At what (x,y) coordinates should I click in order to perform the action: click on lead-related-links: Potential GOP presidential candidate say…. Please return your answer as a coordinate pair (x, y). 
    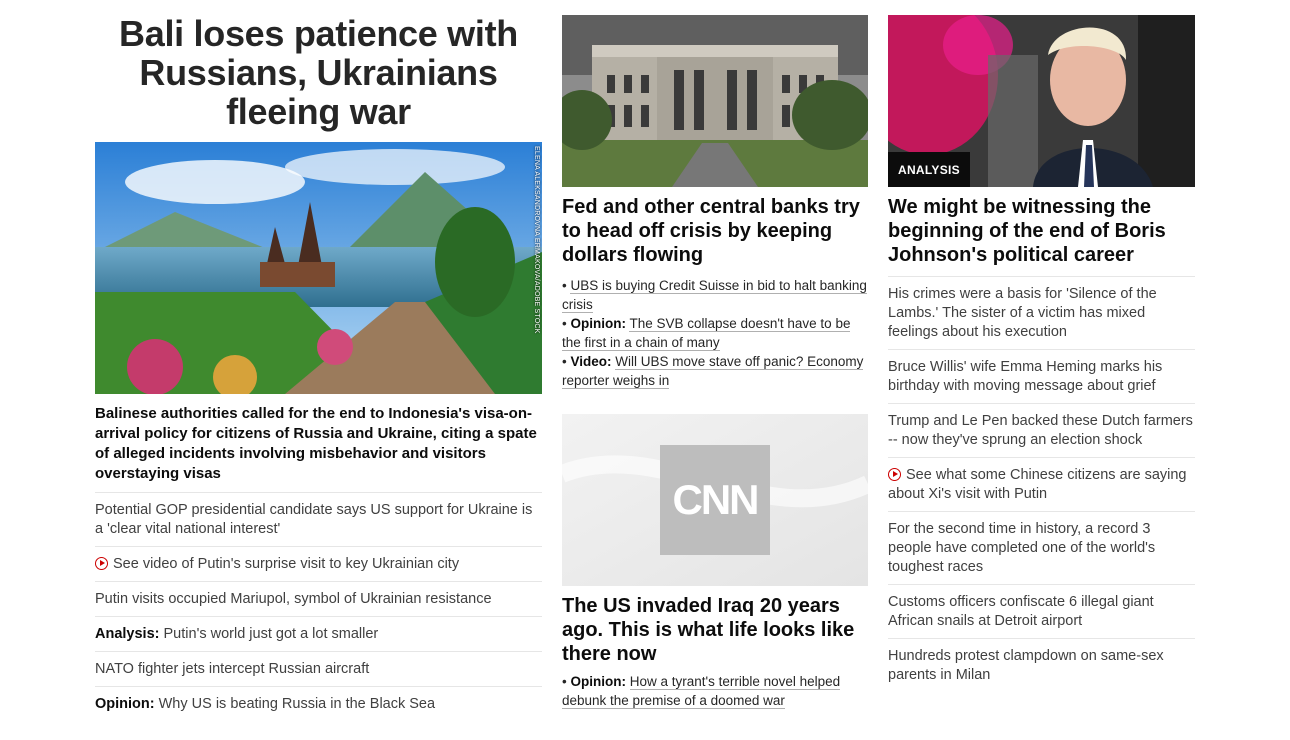
    Looking at the image, I should click on (318, 606).